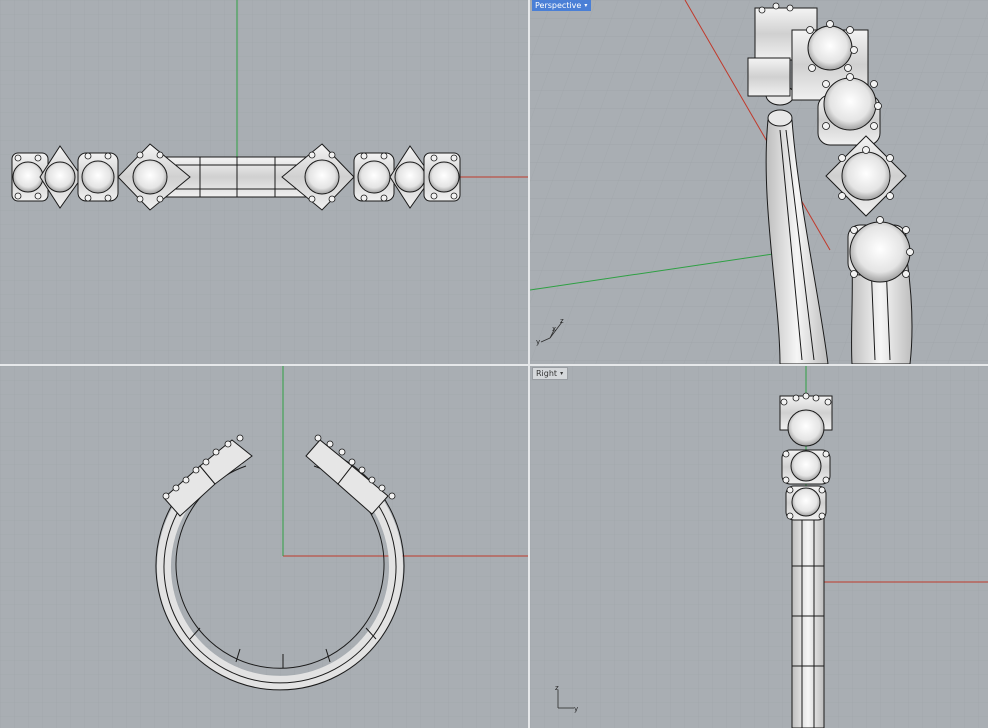  Describe the element at coordinates (566, 698) in the screenshot. I see `axis-gizmo-right: z y` at that location.